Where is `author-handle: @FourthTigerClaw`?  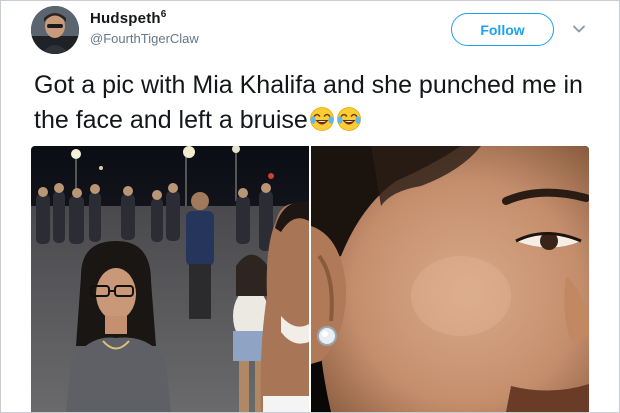 author-handle: @FourthTigerClaw is located at coordinates (144, 38).